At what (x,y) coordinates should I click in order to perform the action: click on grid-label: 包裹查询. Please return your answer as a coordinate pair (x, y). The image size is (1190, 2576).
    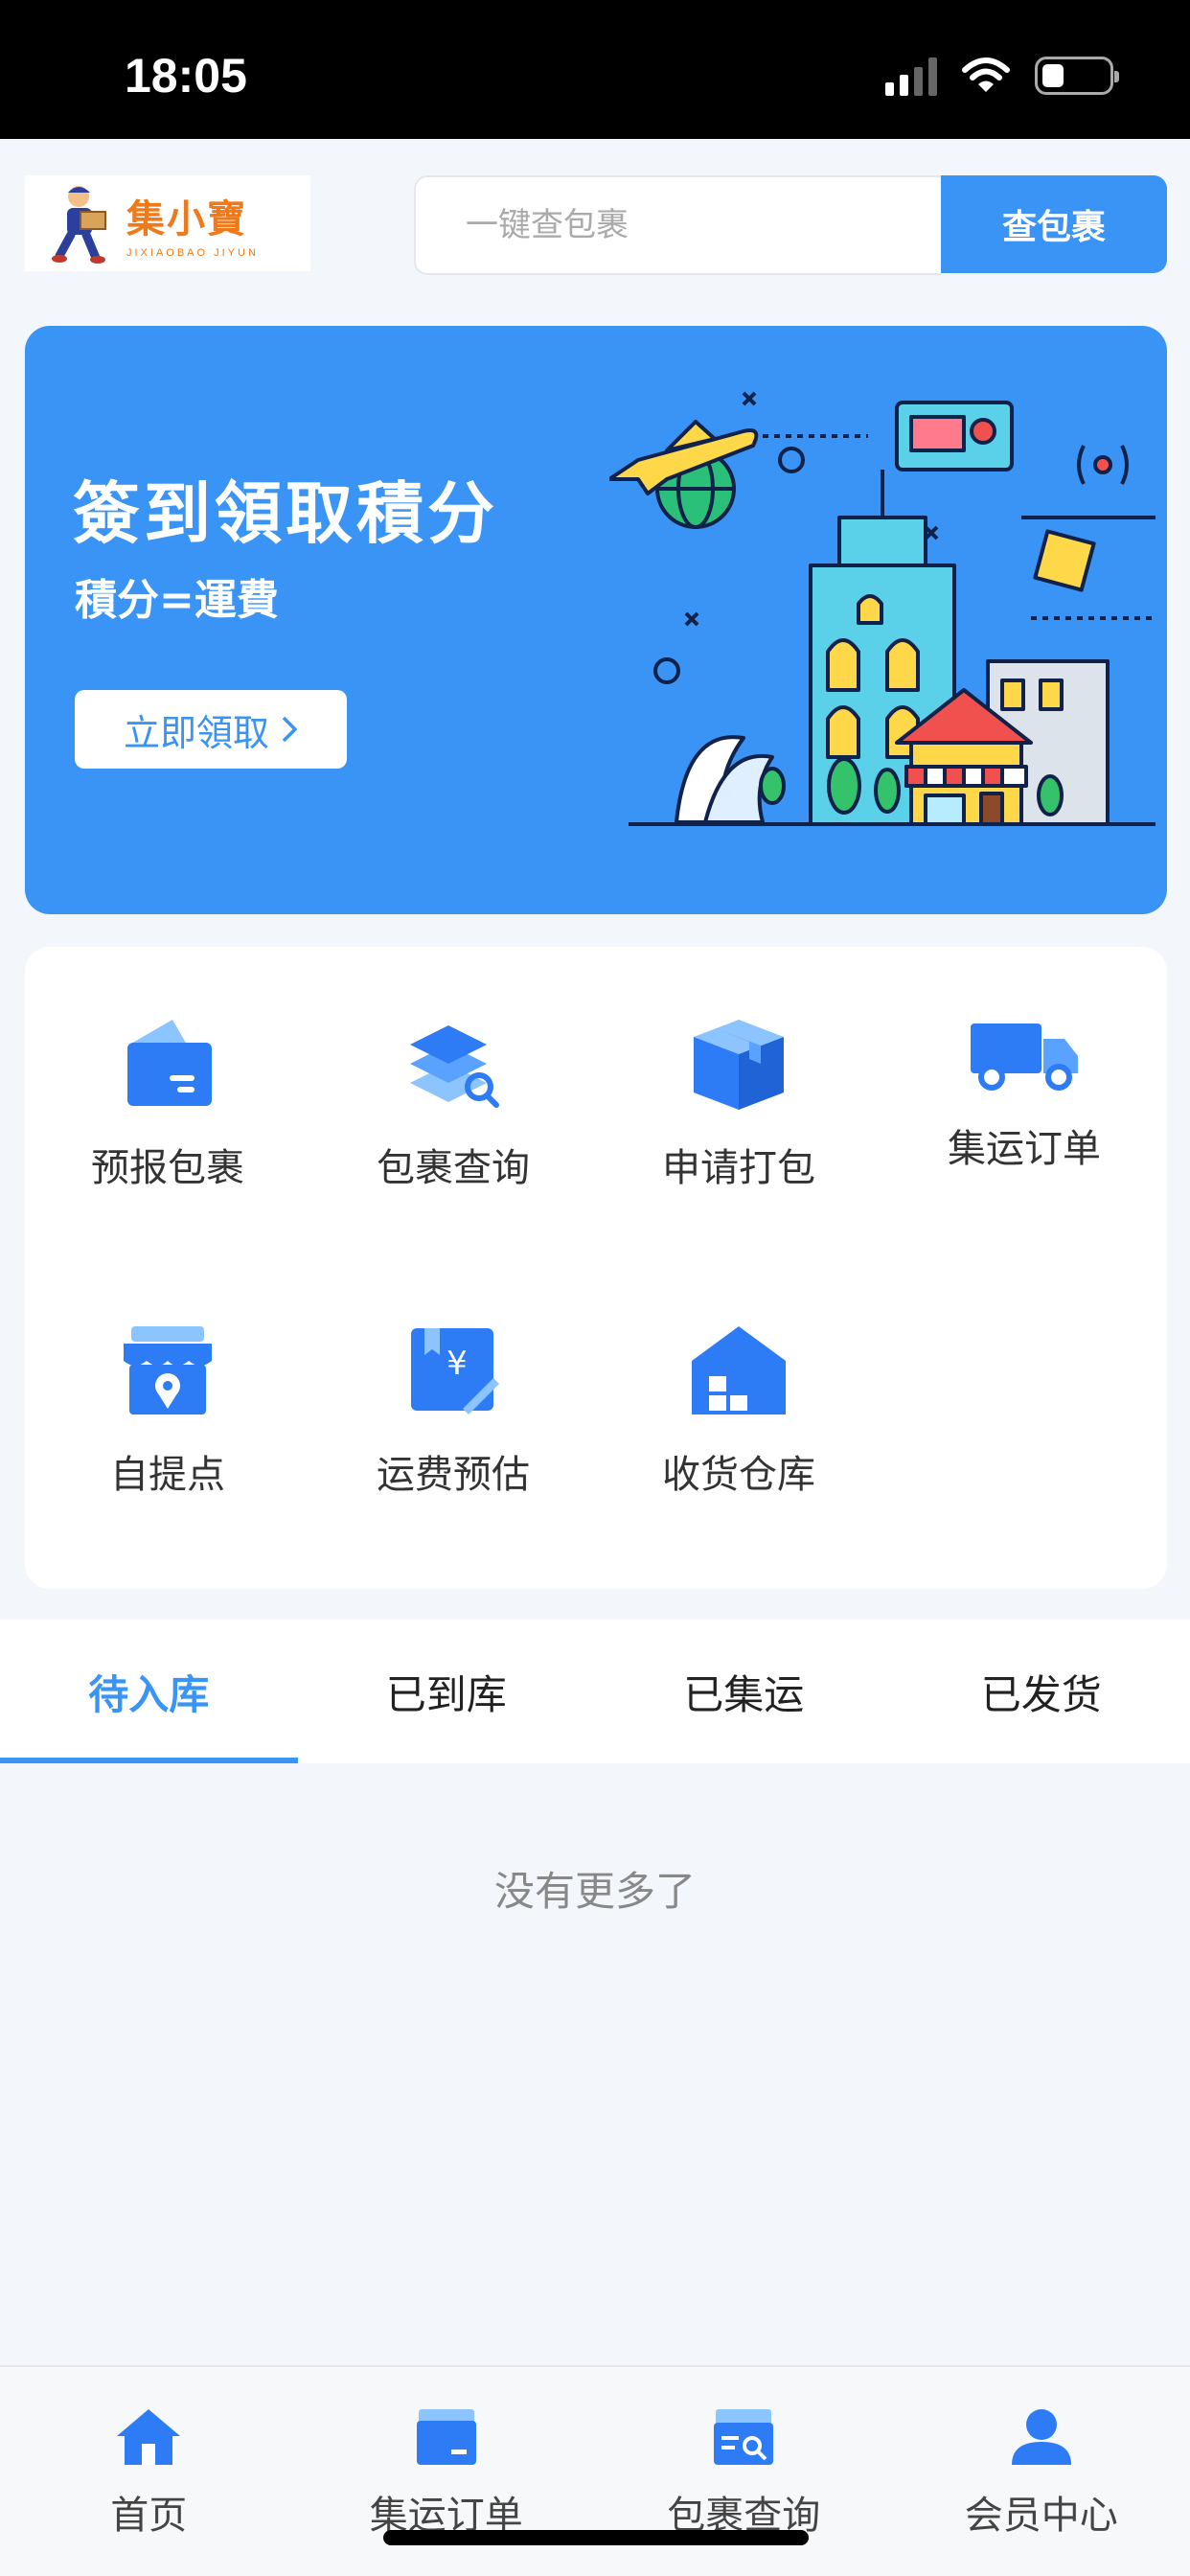
    Looking at the image, I should click on (453, 1168).